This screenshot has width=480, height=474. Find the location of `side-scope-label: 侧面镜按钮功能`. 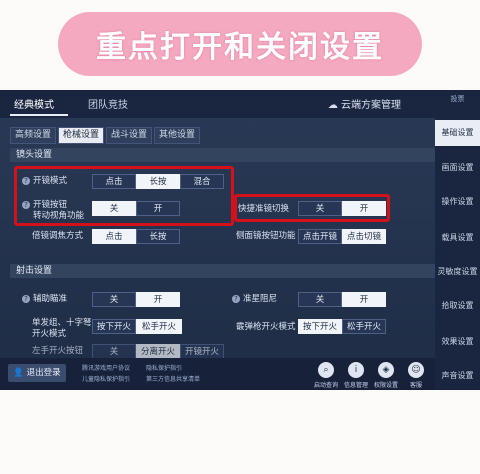

side-scope-label: 侧面镜按钮功能 is located at coordinates (266, 236).